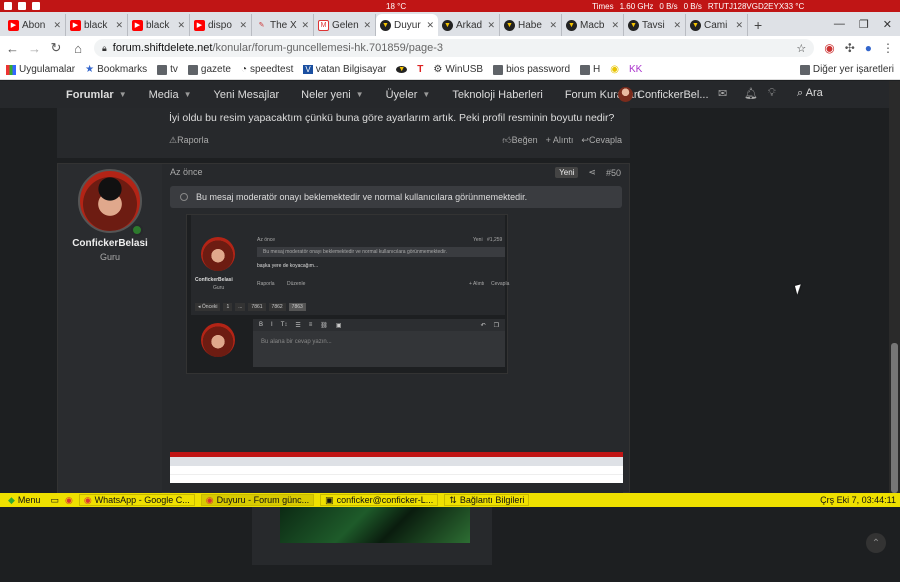 This screenshot has height=582, width=900. I want to click on reply-button: ↩Cevapla, so click(601, 140).